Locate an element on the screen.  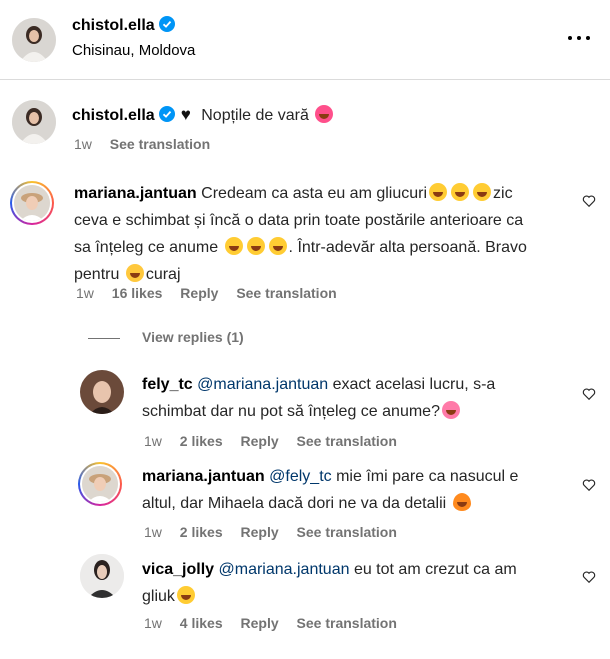
likes-count: 4 likes is located at coordinates (201, 623).